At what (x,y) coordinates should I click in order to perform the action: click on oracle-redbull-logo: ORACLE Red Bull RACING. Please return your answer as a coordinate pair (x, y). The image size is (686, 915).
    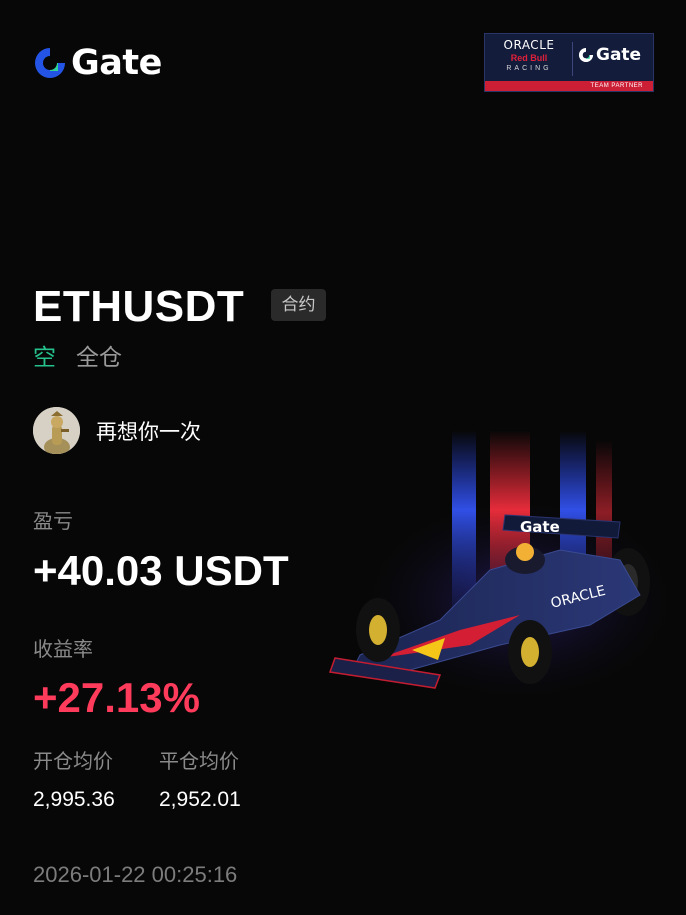
    Looking at the image, I should click on (529, 55).